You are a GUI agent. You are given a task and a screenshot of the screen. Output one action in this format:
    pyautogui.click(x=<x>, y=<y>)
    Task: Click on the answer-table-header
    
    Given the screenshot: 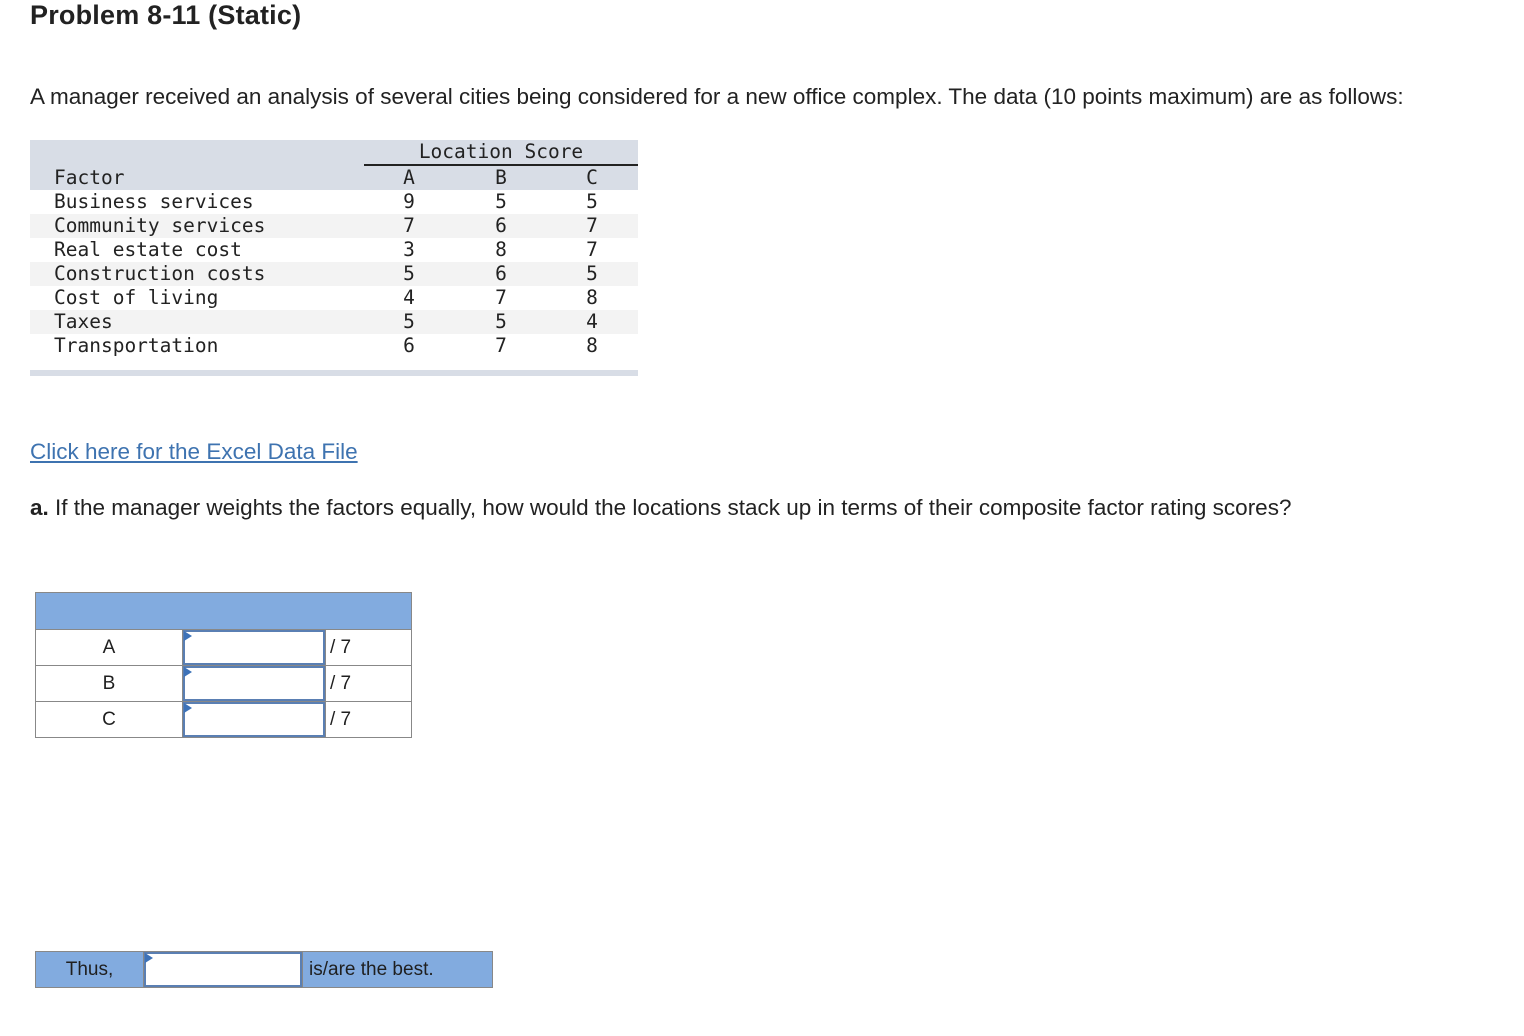 What is the action you would take?
    pyautogui.click(x=223, y=611)
    